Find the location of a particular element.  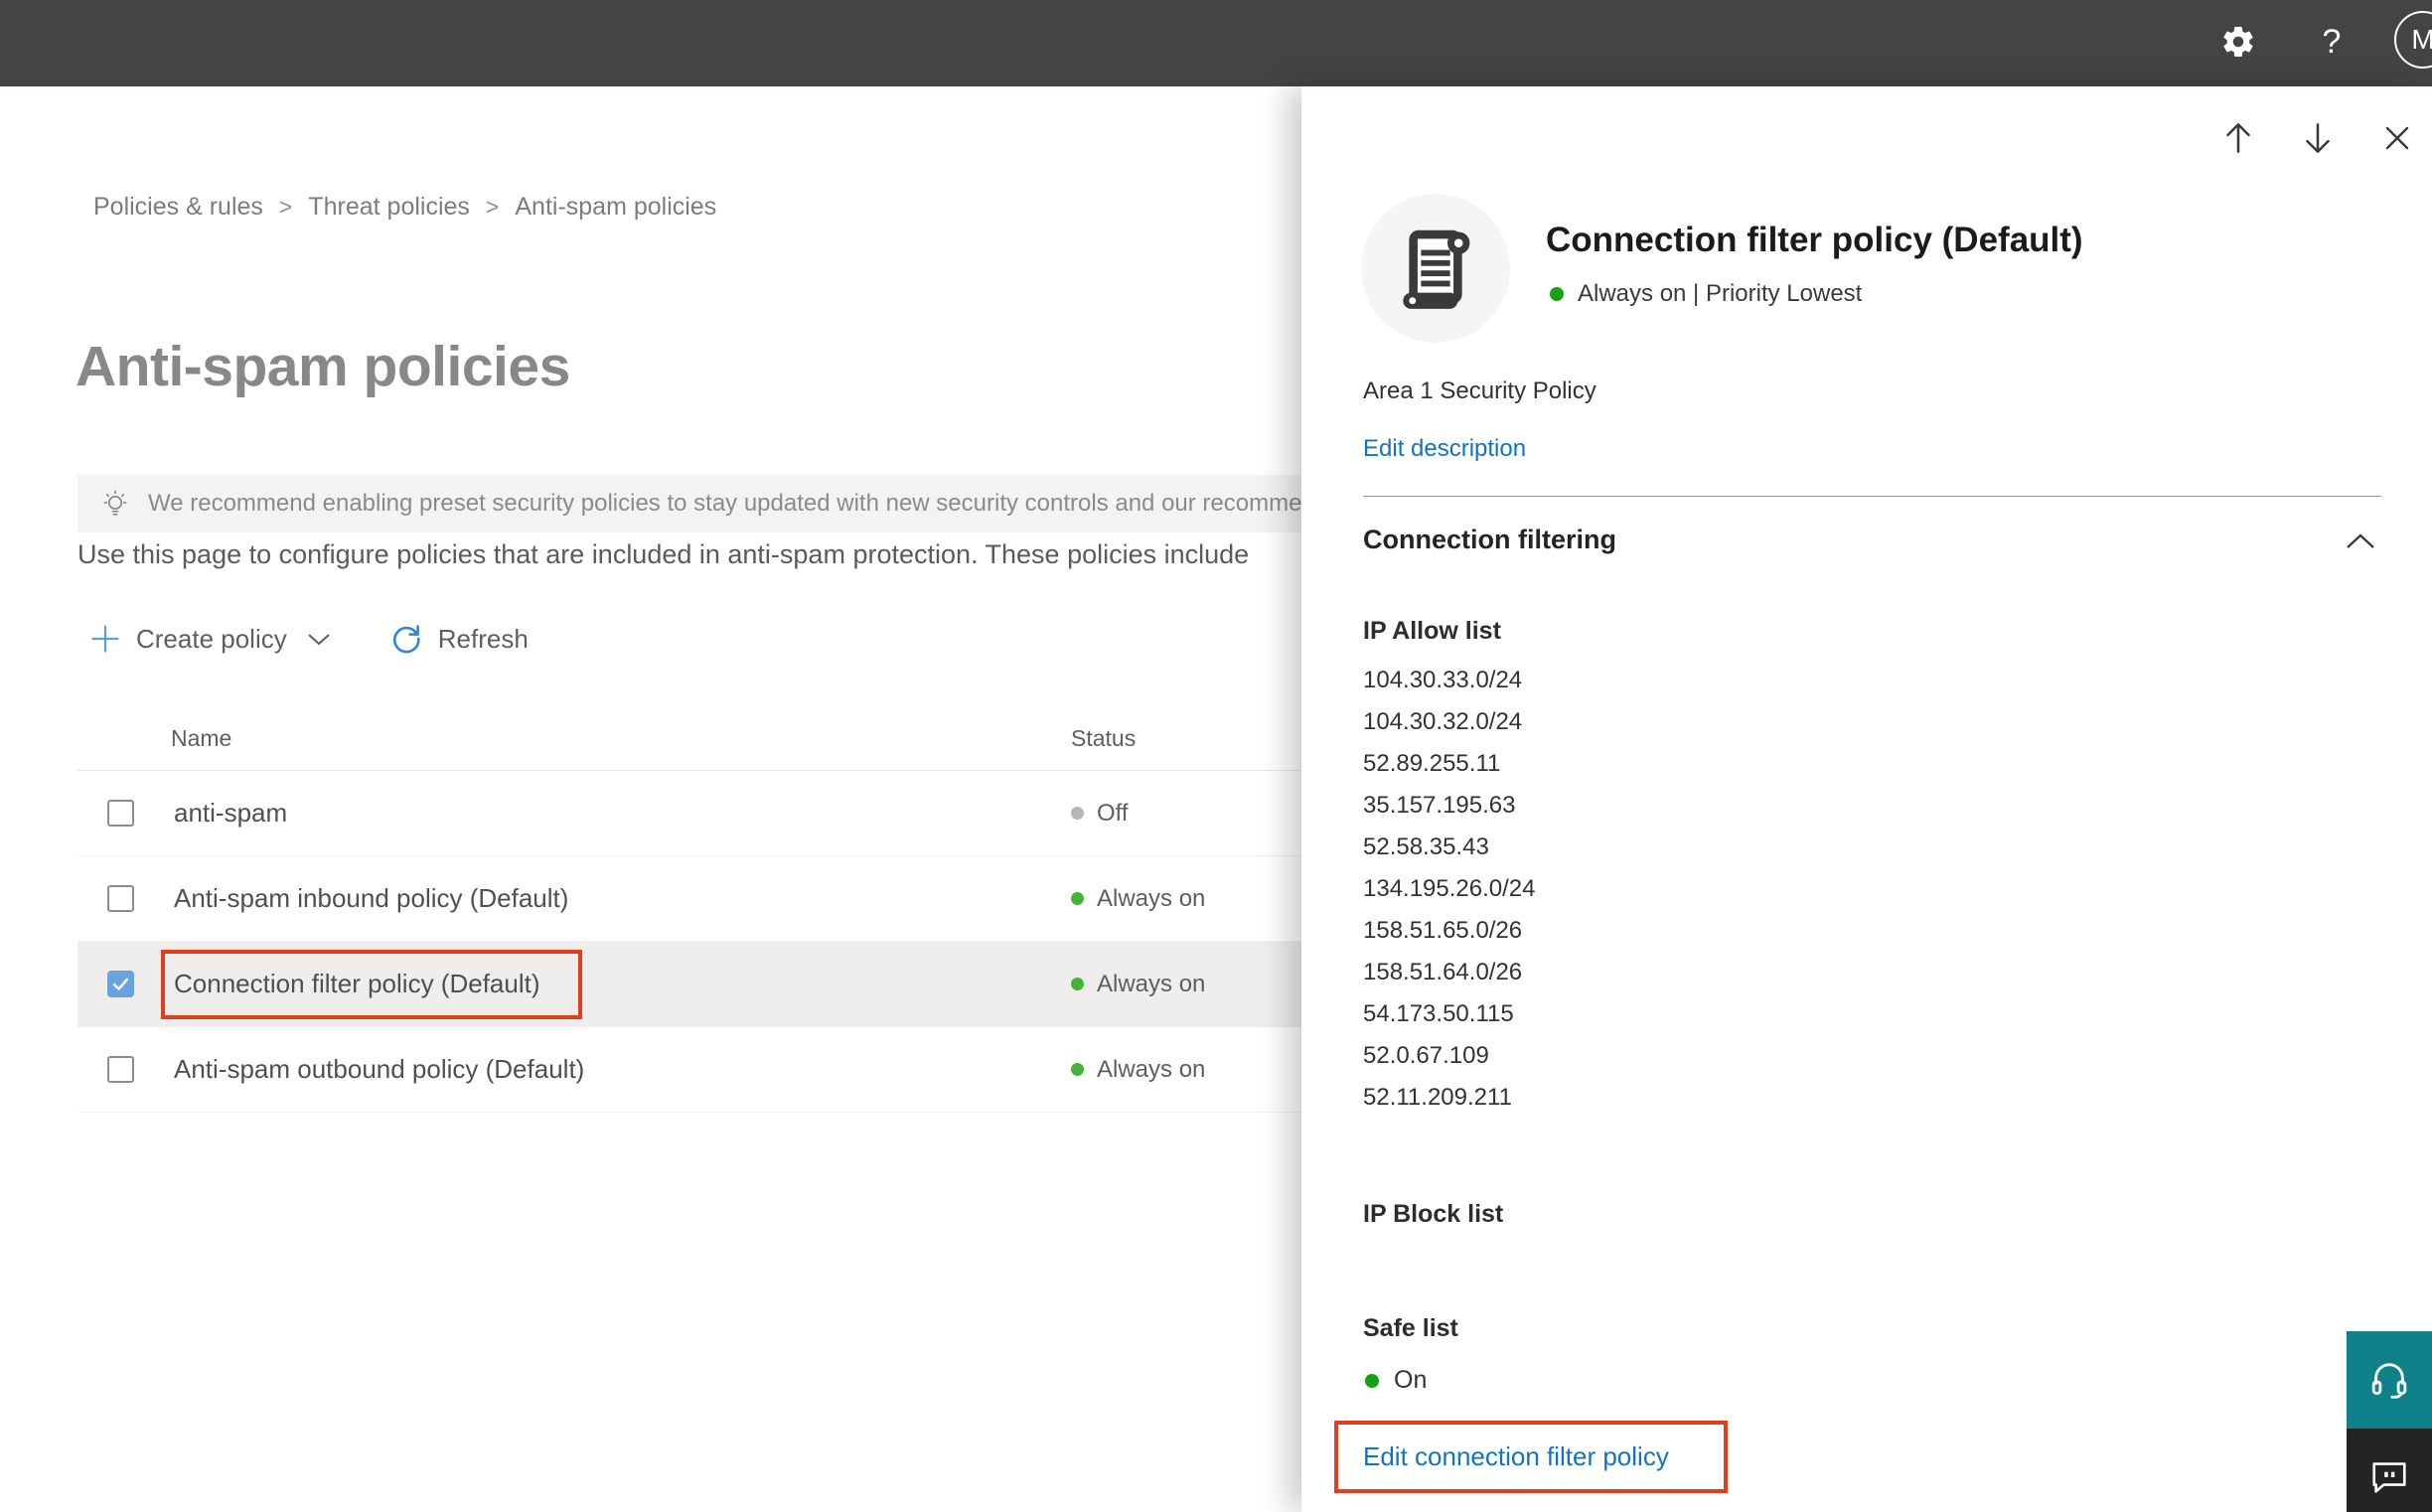

breadcrumb-policies-rules: Policies & rules is located at coordinates (178, 207).